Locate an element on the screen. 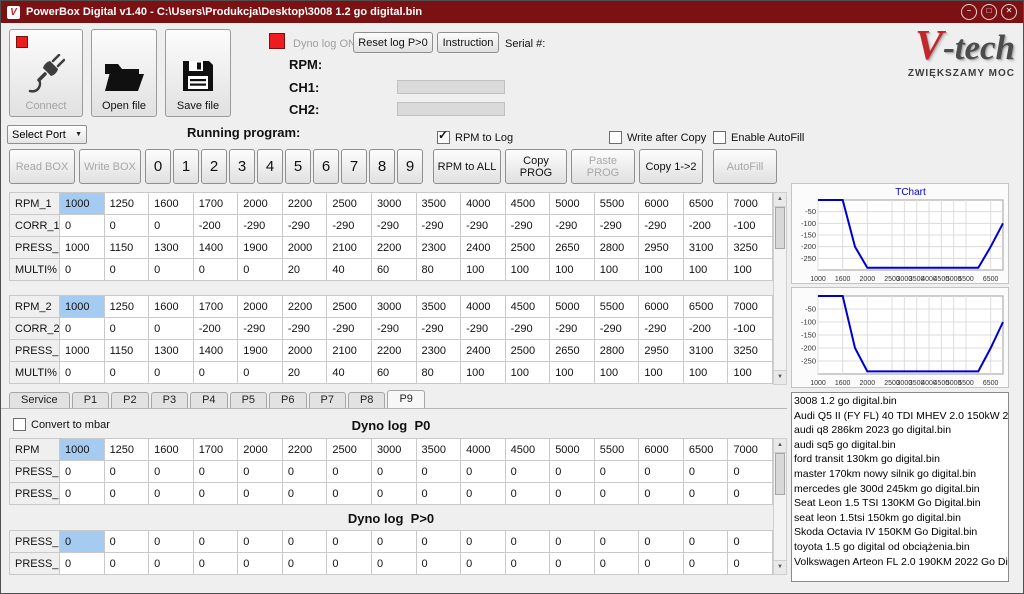 This screenshot has height=594, width=1024. scroll-down-icon: ▼ is located at coordinates (780, 567).